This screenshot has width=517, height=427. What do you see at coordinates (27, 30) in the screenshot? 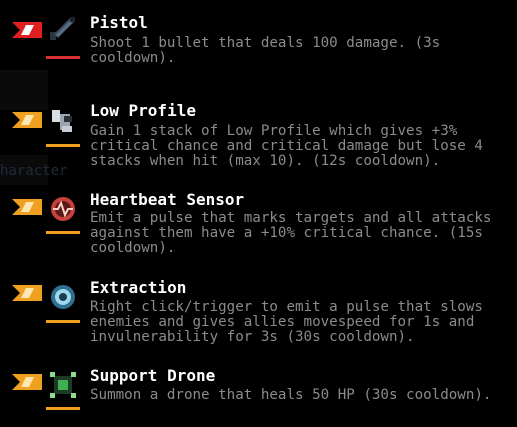
I see `primary-slot-flag-icon` at bounding box center [27, 30].